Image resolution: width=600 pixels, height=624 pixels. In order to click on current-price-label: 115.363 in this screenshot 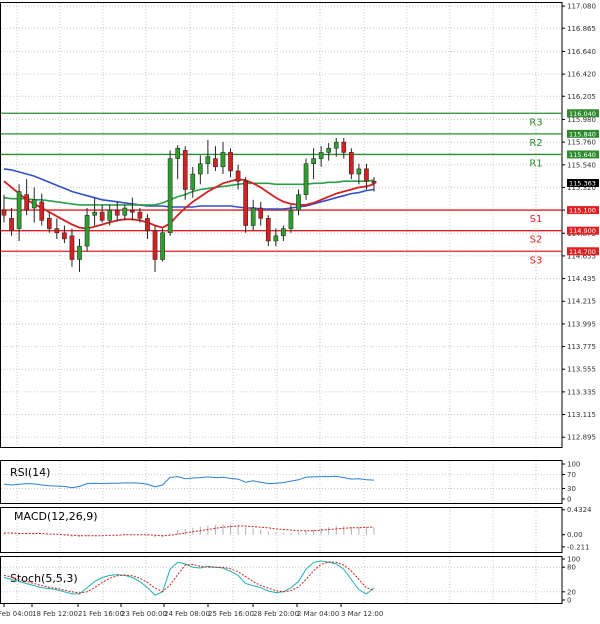, I will do `click(582, 183)`.